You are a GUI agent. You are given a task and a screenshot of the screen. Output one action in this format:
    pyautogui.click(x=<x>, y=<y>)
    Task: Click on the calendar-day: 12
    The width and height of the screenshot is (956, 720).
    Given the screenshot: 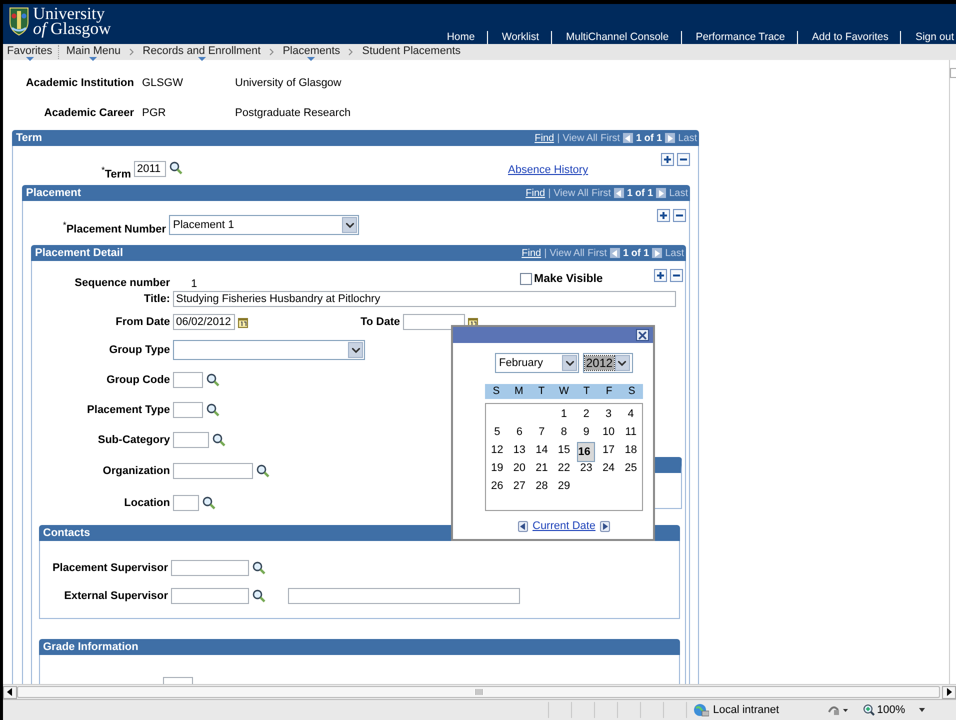 What is the action you would take?
    pyautogui.click(x=497, y=452)
    